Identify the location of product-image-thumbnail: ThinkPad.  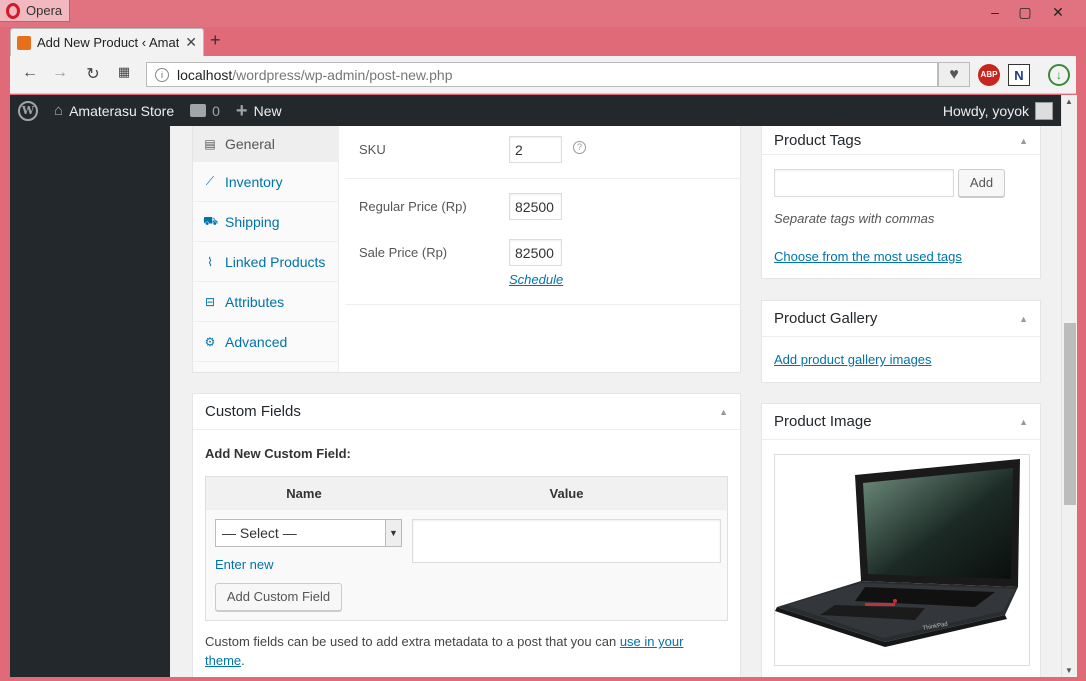
(902, 560).